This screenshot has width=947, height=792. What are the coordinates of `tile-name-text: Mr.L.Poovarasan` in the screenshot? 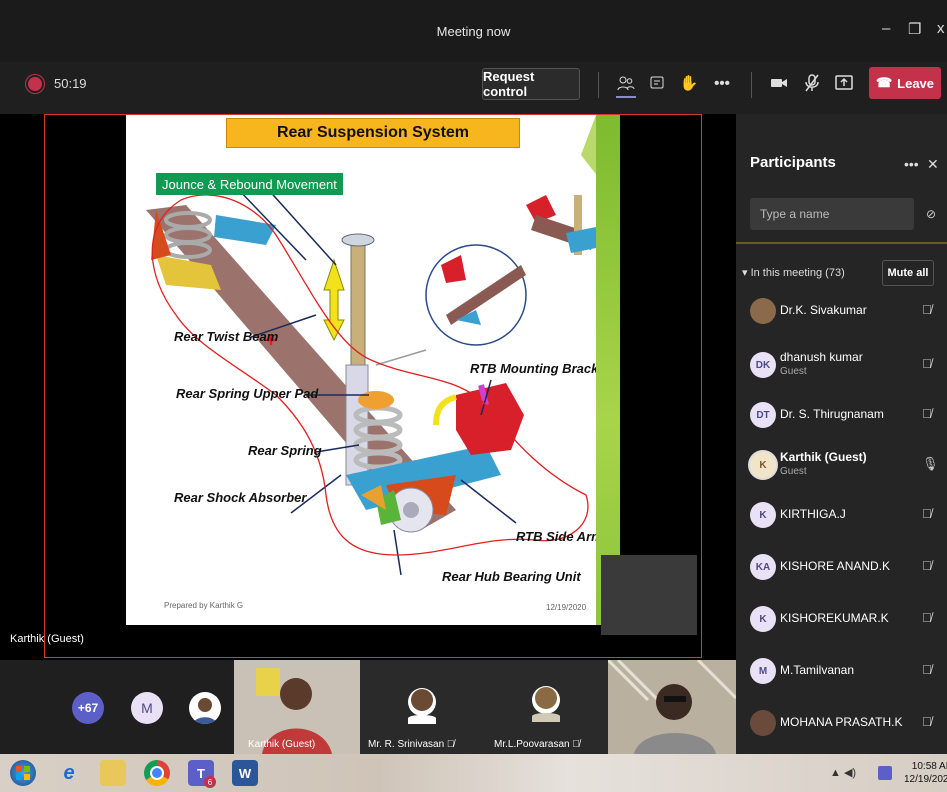 It's located at (532, 744).